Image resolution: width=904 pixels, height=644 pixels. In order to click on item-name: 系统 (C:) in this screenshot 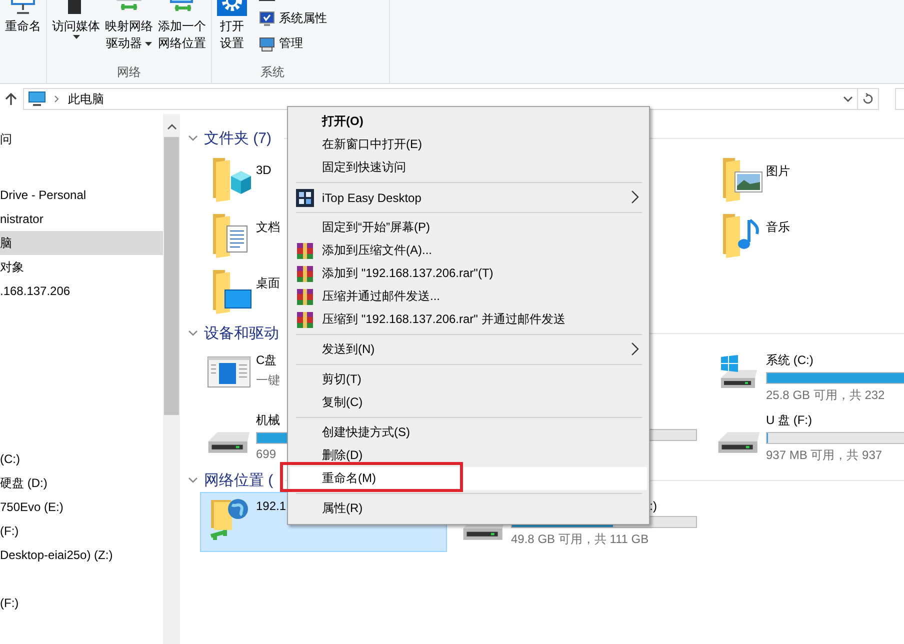, I will do `click(790, 360)`.